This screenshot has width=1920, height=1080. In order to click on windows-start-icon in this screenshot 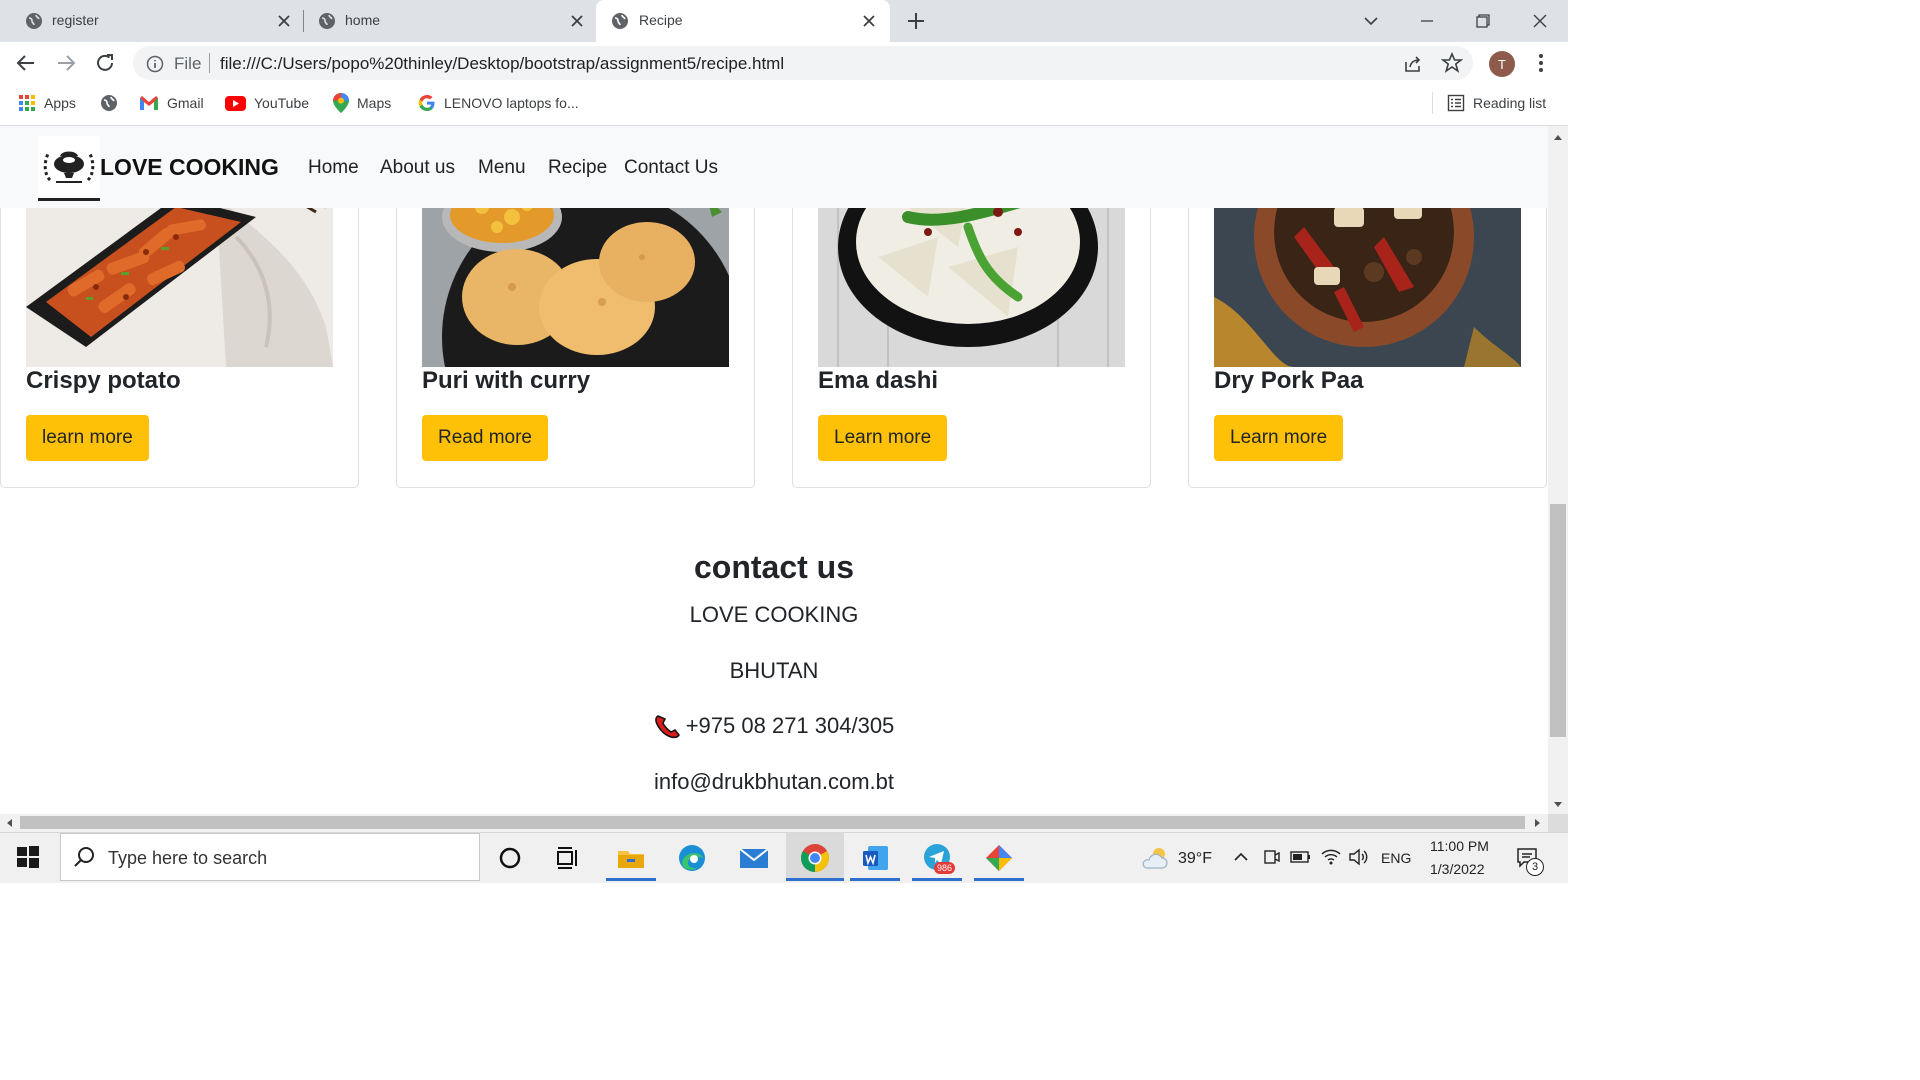, I will do `click(32, 861)`.